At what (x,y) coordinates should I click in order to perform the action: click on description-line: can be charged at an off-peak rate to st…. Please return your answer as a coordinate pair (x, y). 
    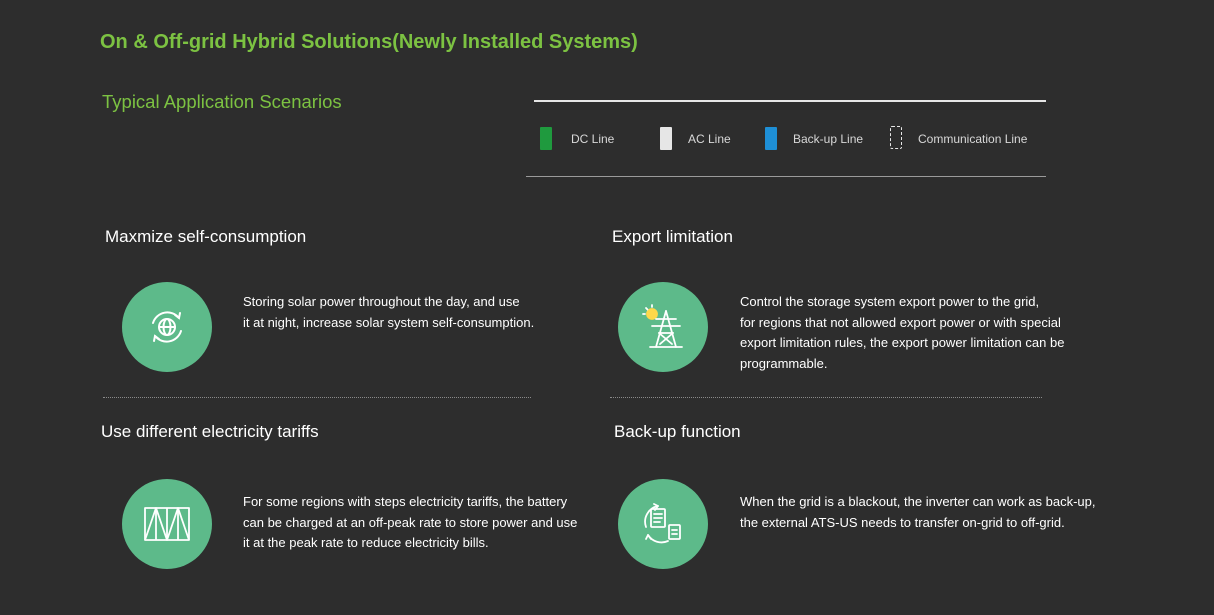
    Looking at the image, I should click on (410, 522).